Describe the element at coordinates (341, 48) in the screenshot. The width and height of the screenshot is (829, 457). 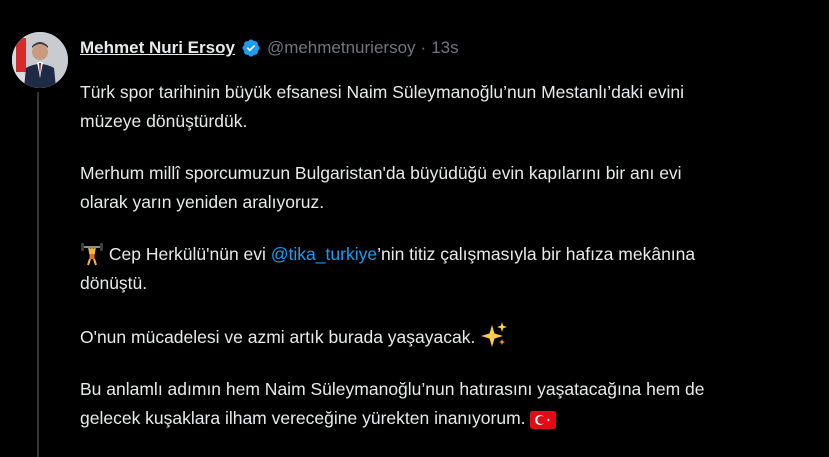
I see `author-handle: @mehmetnuriersoy` at that location.